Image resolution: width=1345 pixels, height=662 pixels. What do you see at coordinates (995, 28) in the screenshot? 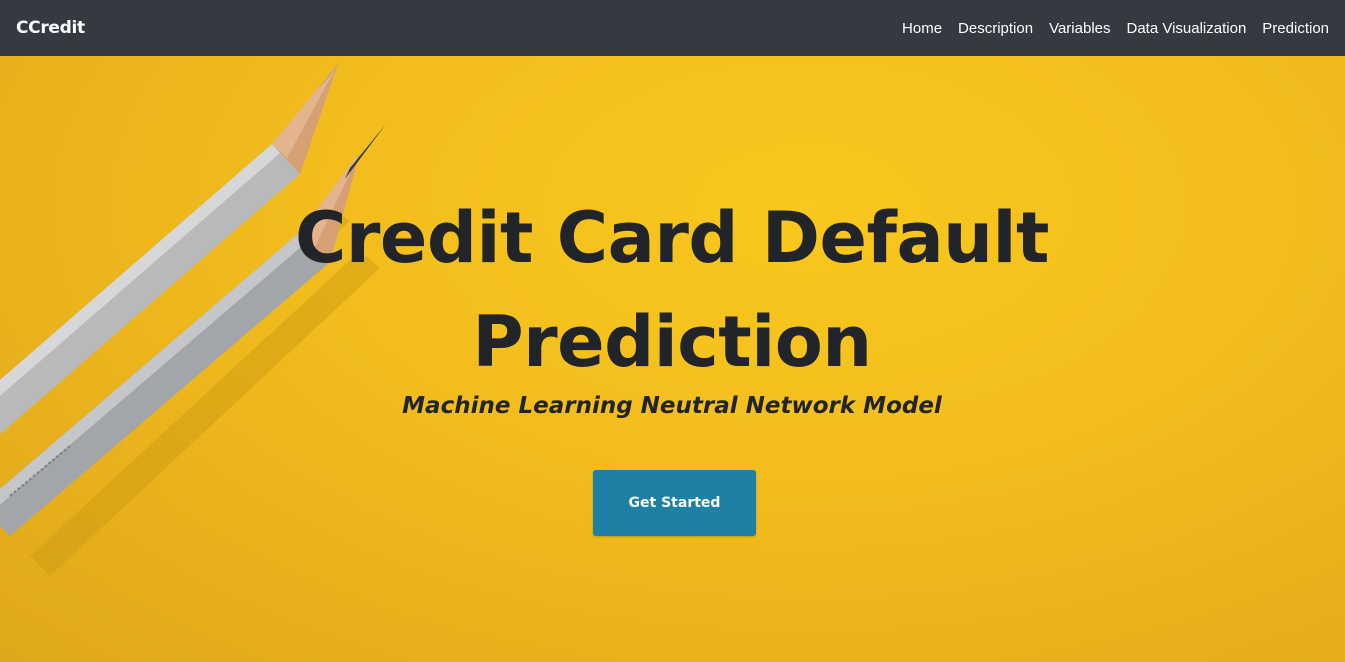
I see `nav-link-description: Description` at bounding box center [995, 28].